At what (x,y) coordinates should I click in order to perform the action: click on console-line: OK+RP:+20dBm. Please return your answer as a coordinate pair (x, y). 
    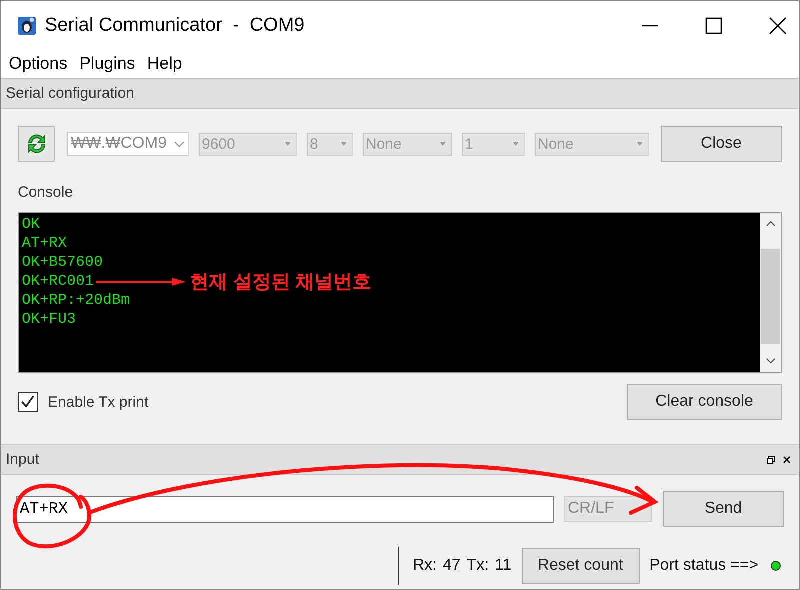
    Looking at the image, I should click on (76, 300).